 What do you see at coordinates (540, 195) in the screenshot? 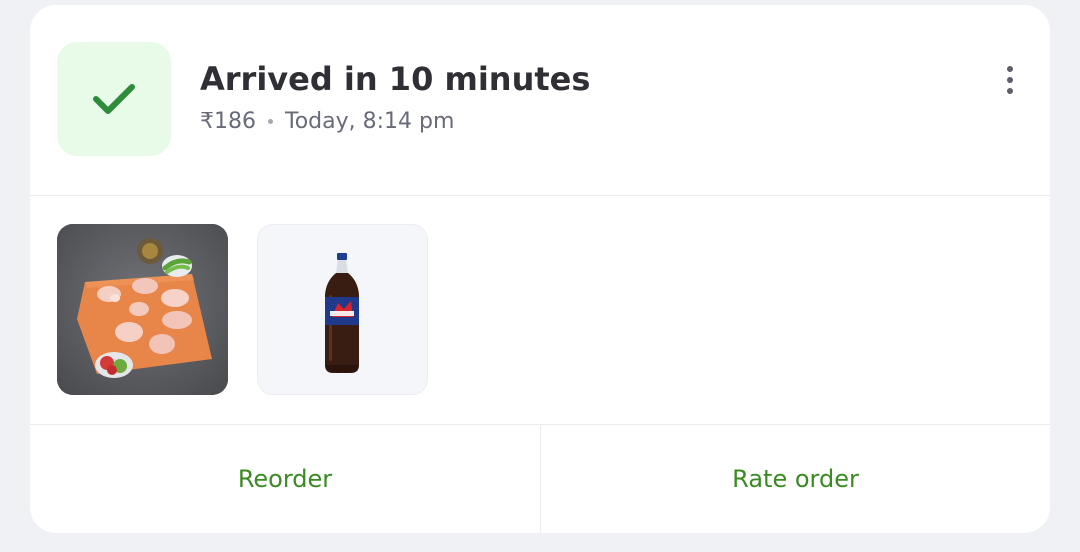
I see `divider` at bounding box center [540, 195].